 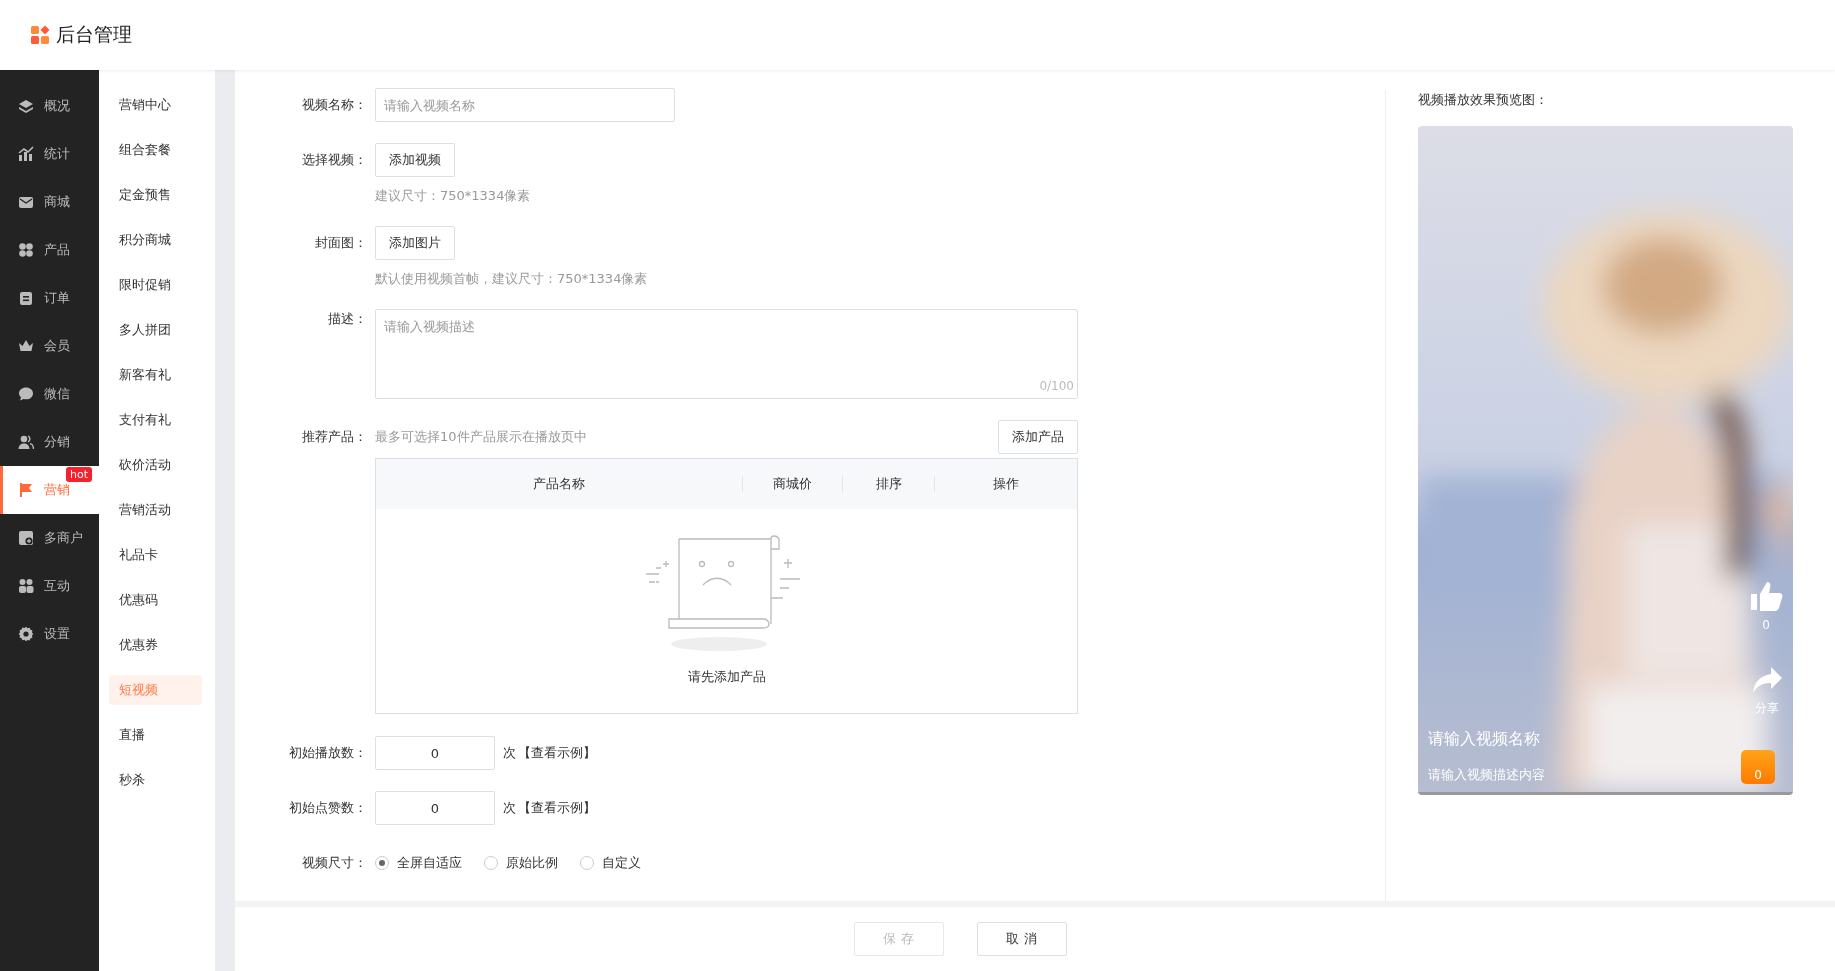 I want to click on nav-label: 微信, so click(x=57, y=394).